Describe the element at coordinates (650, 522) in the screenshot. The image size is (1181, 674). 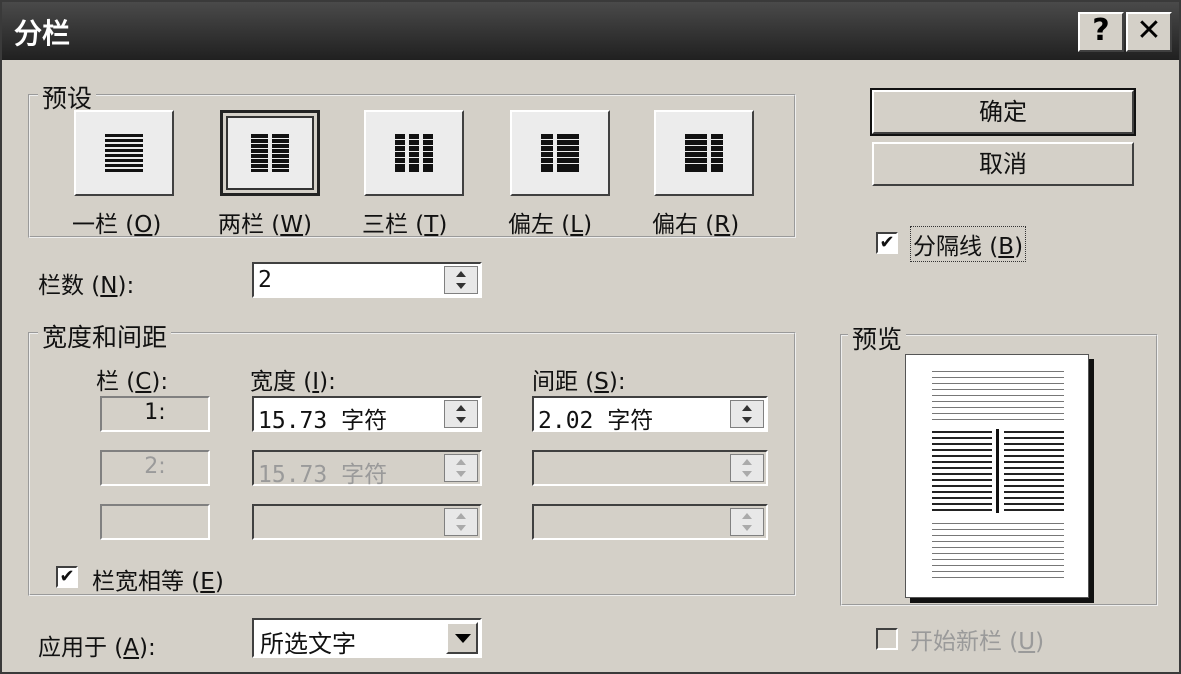
I see `column-3-spacing-spinner` at that location.